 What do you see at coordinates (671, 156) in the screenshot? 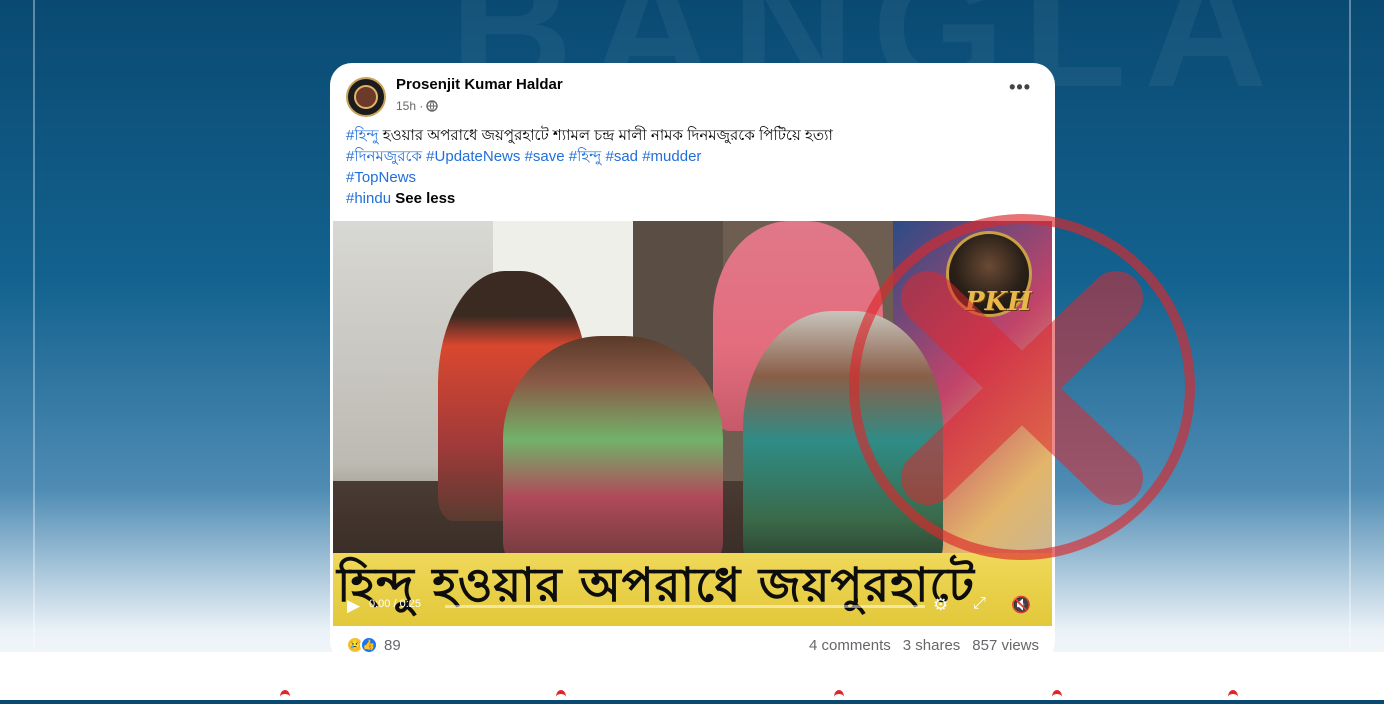
I see `hashtag-link: #mudder` at bounding box center [671, 156].